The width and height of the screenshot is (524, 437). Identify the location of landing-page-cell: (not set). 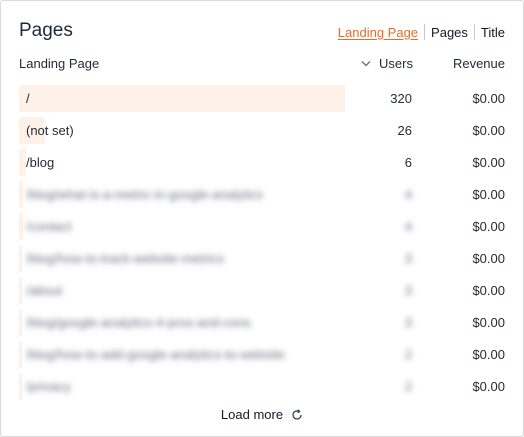
(50, 130).